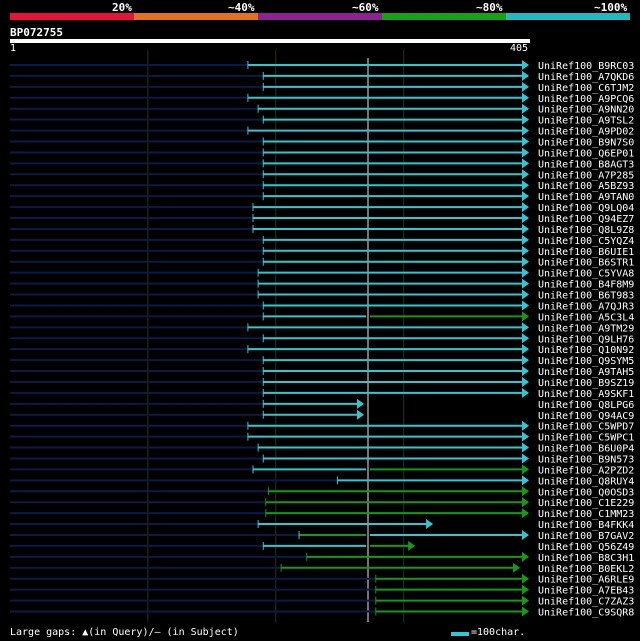 This screenshot has height=641, width=640. Describe the element at coordinates (586, 580) in the screenshot. I see `hit-label: UniRef100_A6RLE9` at that location.